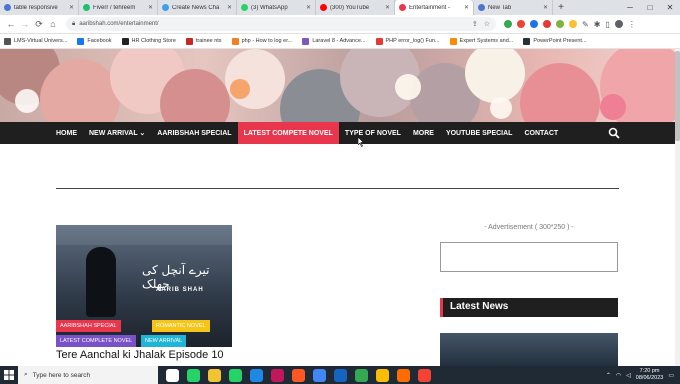  What do you see at coordinates (677, 207) in the screenshot?
I see `page-scrollbar` at bounding box center [677, 207].